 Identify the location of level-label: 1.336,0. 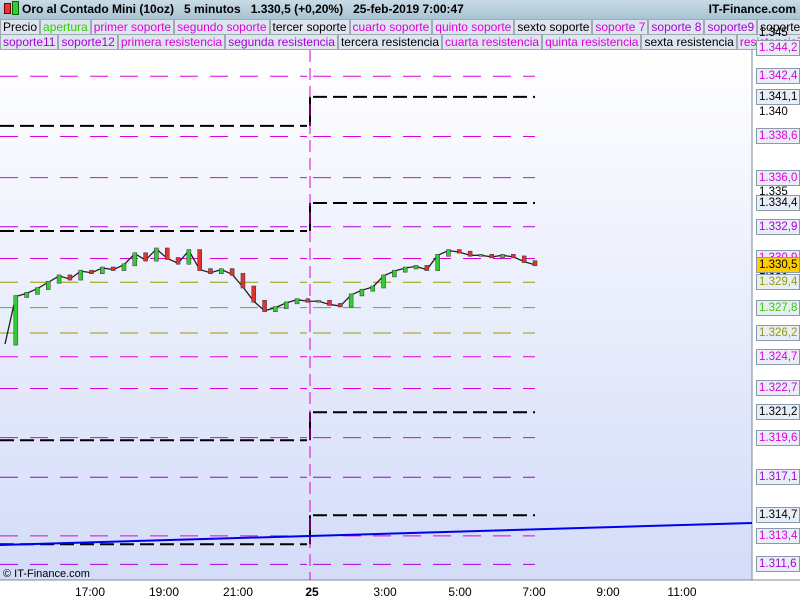
(778, 177).